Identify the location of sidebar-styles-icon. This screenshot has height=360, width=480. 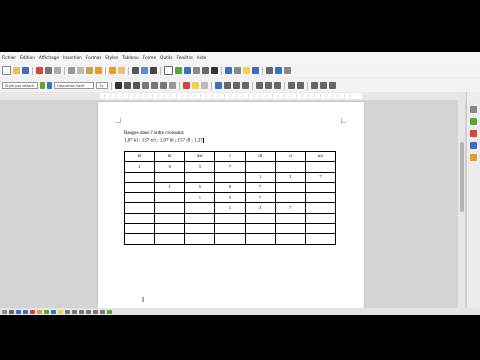
(473, 133).